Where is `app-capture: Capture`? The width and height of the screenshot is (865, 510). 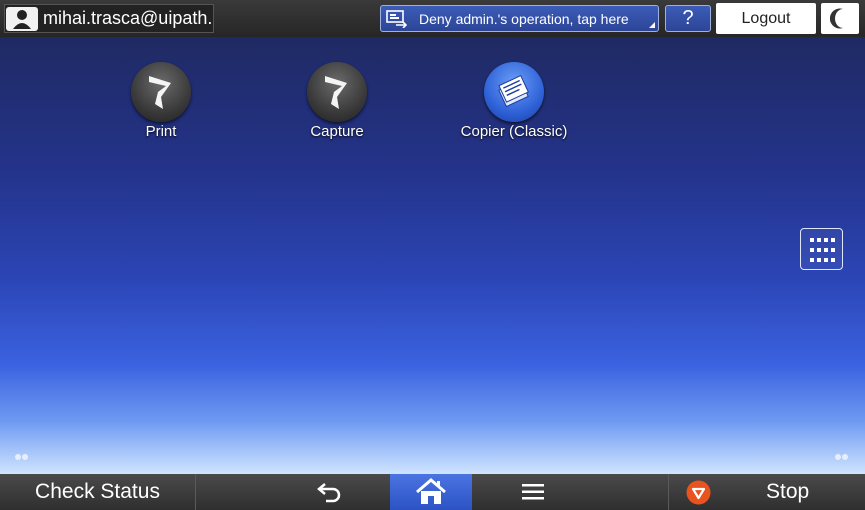 app-capture: Capture is located at coordinates (337, 101).